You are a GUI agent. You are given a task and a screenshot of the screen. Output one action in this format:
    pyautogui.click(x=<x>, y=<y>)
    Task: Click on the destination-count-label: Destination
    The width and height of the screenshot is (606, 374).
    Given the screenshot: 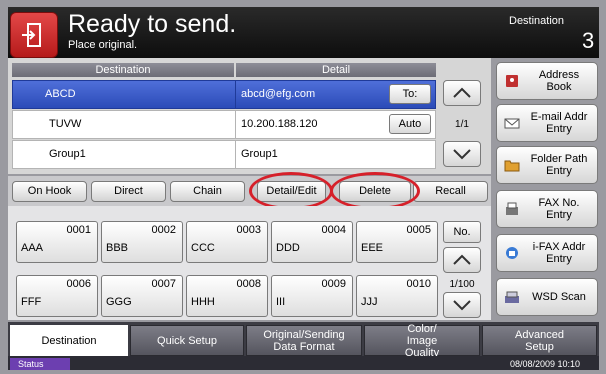 What is the action you would take?
    pyautogui.click(x=537, y=21)
    